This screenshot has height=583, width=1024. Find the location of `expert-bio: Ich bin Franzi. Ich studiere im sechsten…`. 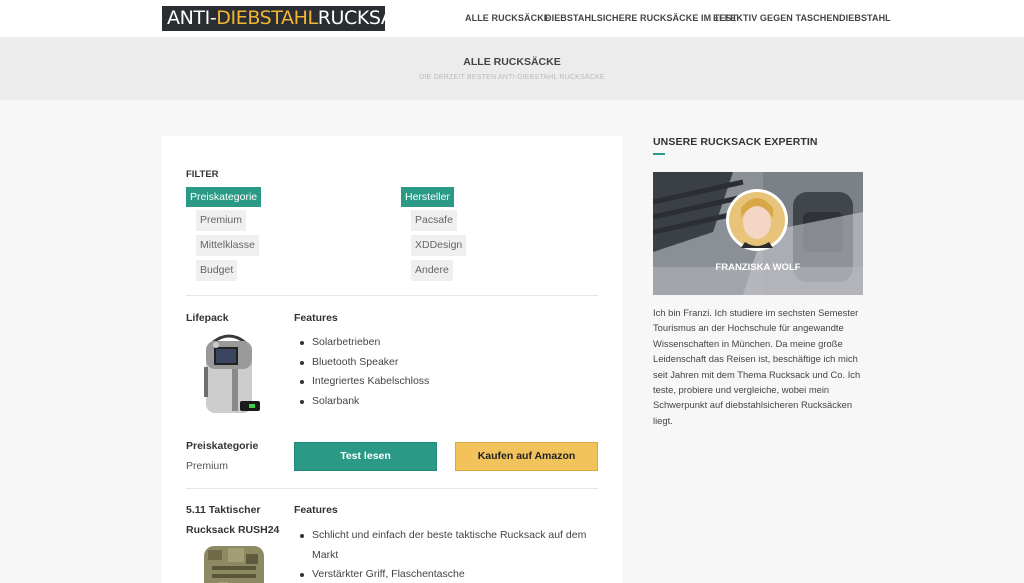

expert-bio: Ich bin Franzi. Ich studiere im sechsten… is located at coordinates (758, 366).